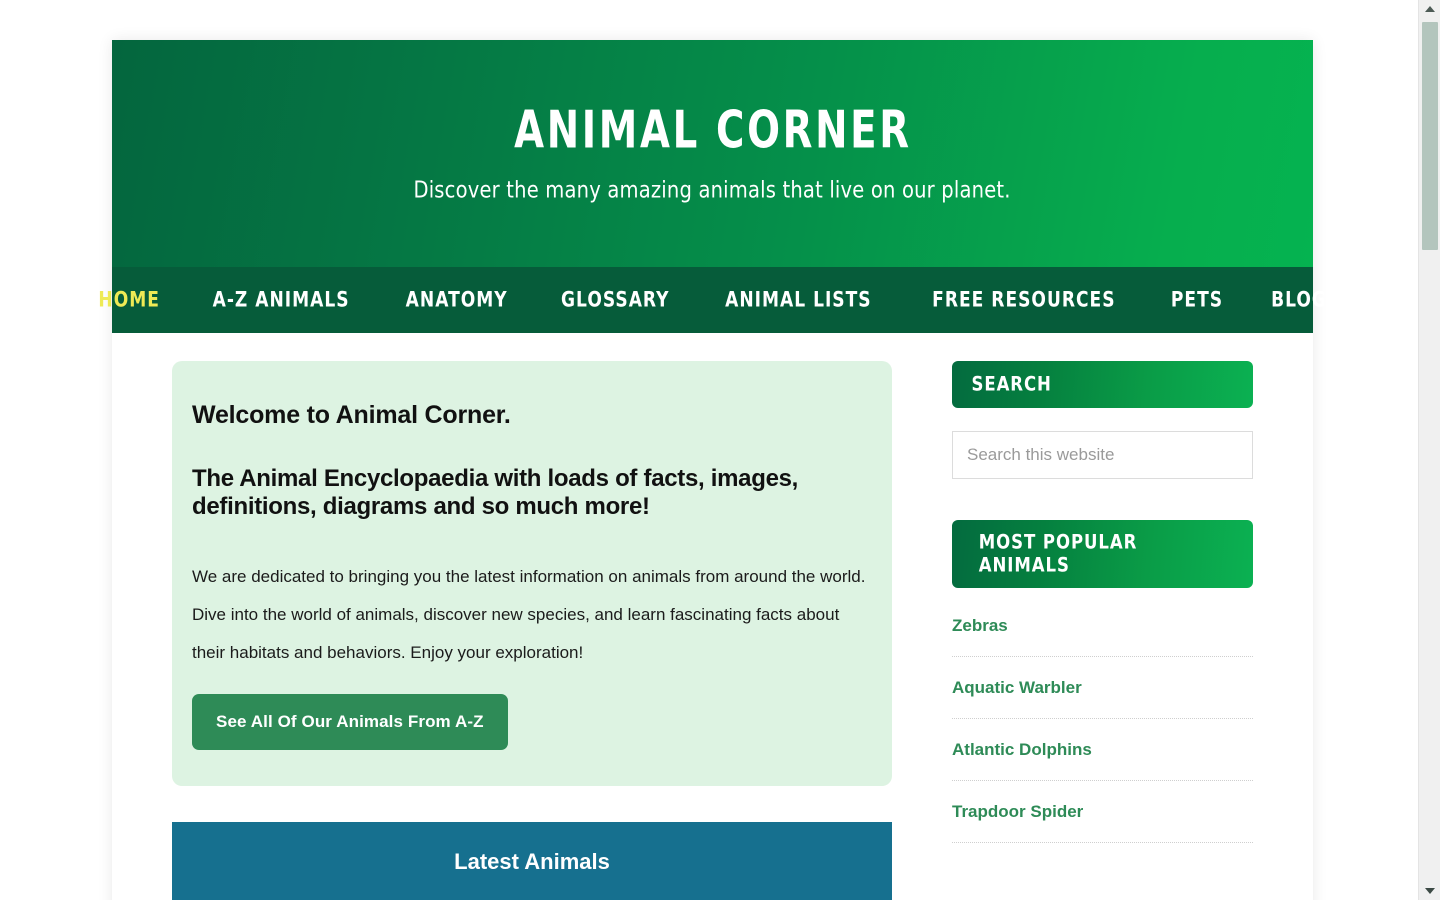 The image size is (1440, 900). What do you see at coordinates (129, 300) in the screenshot?
I see `nav-item-home: HOME` at bounding box center [129, 300].